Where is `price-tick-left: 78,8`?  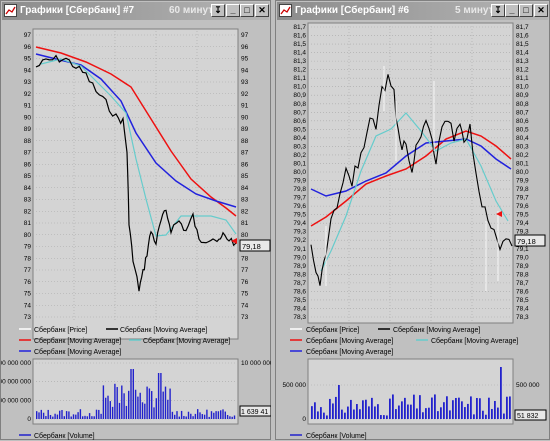
price-tick-left: 78,8 is located at coordinates (299, 274).